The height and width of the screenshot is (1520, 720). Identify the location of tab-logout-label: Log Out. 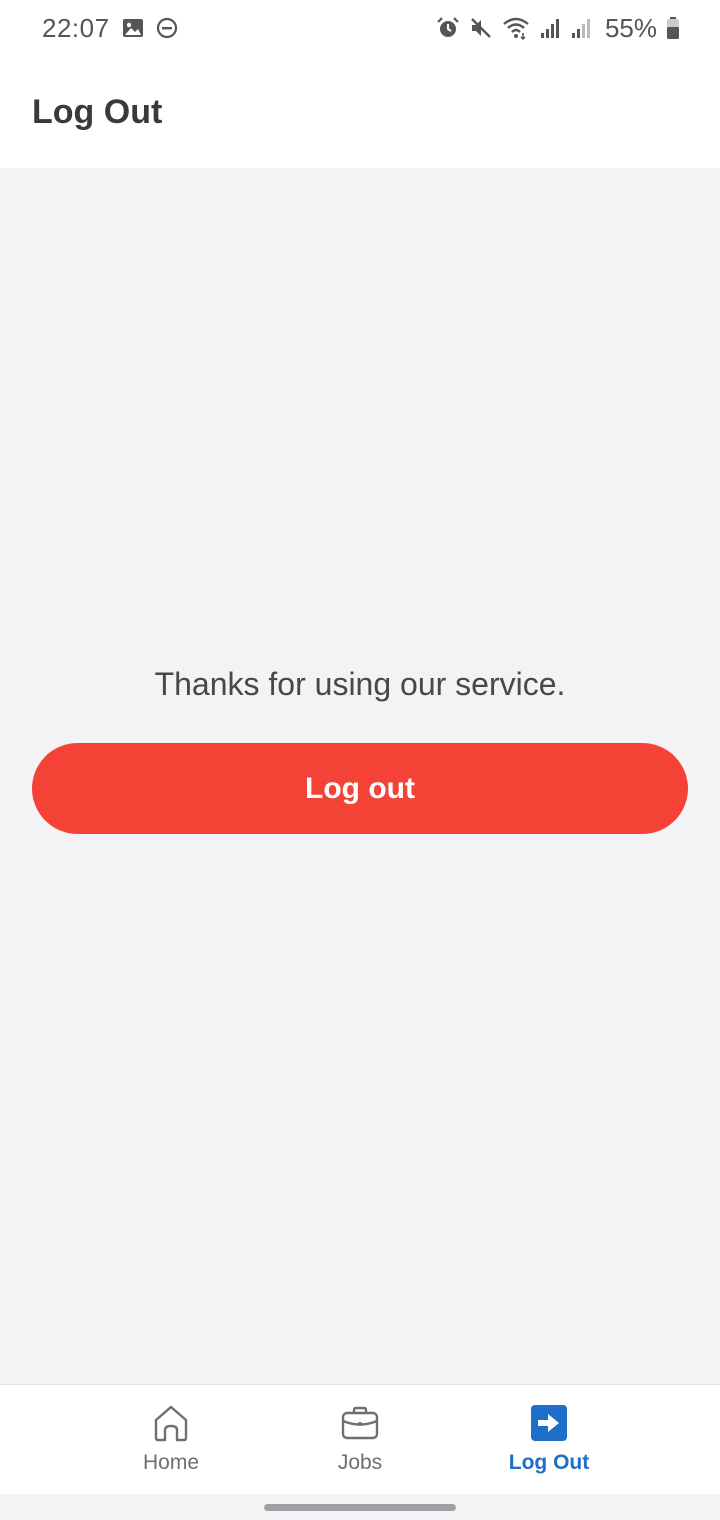
(549, 1462).